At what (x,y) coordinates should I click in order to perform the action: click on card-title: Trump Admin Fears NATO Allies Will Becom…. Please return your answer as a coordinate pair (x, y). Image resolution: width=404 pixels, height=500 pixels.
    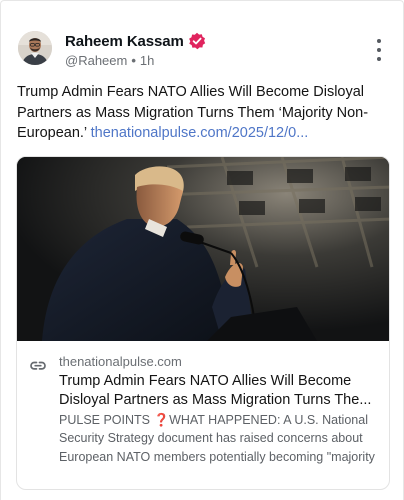
    Looking at the image, I should click on (220, 391).